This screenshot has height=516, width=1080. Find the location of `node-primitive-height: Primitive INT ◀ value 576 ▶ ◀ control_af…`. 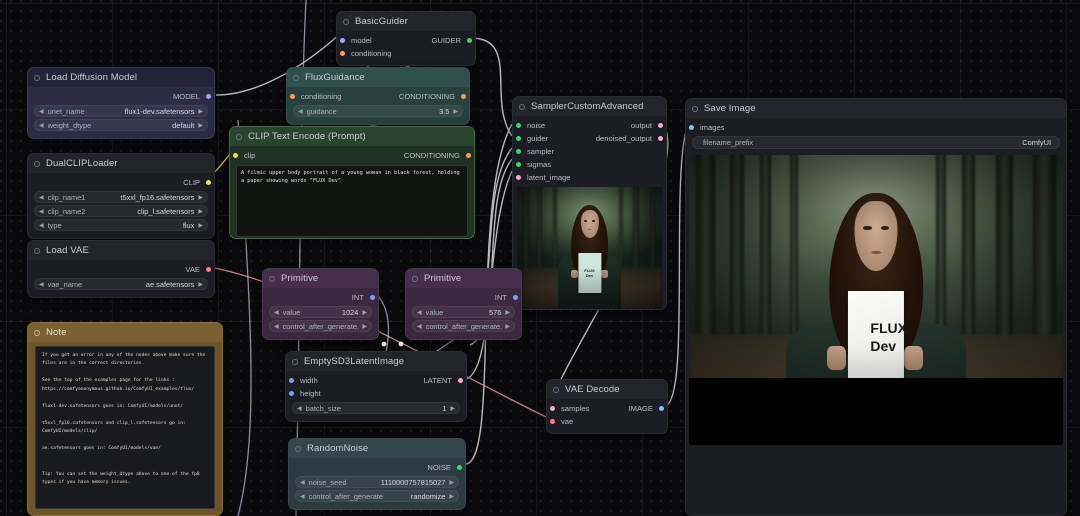

node-primitive-height: Primitive INT ◀ value 576 ▶ ◀ control_af… is located at coordinates (463, 304).